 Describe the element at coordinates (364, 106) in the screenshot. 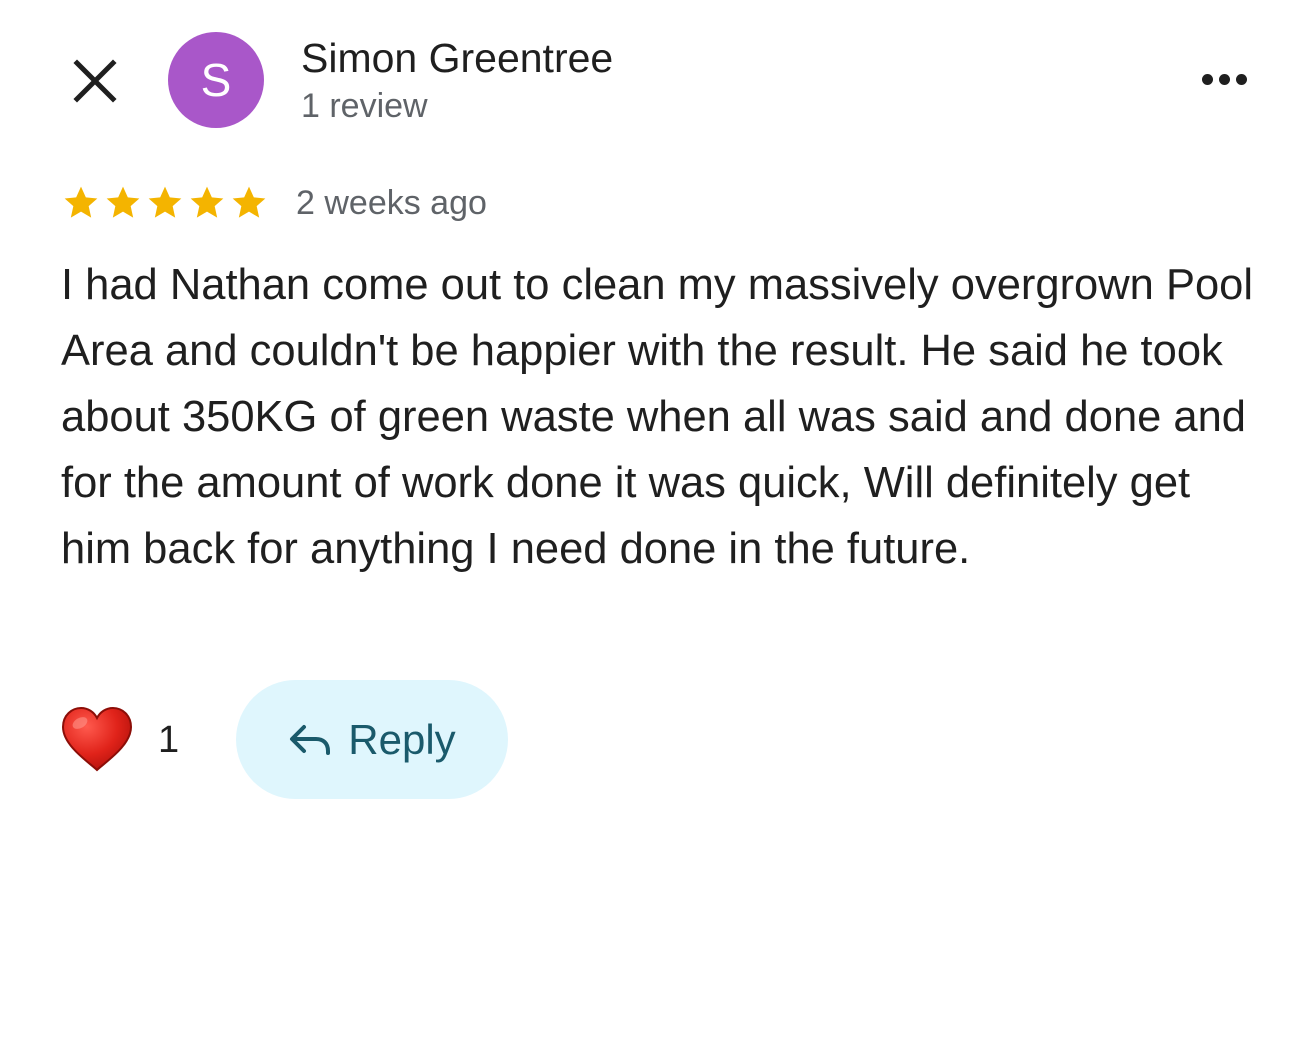

I see `reviewer-review-count: 1 review` at that location.